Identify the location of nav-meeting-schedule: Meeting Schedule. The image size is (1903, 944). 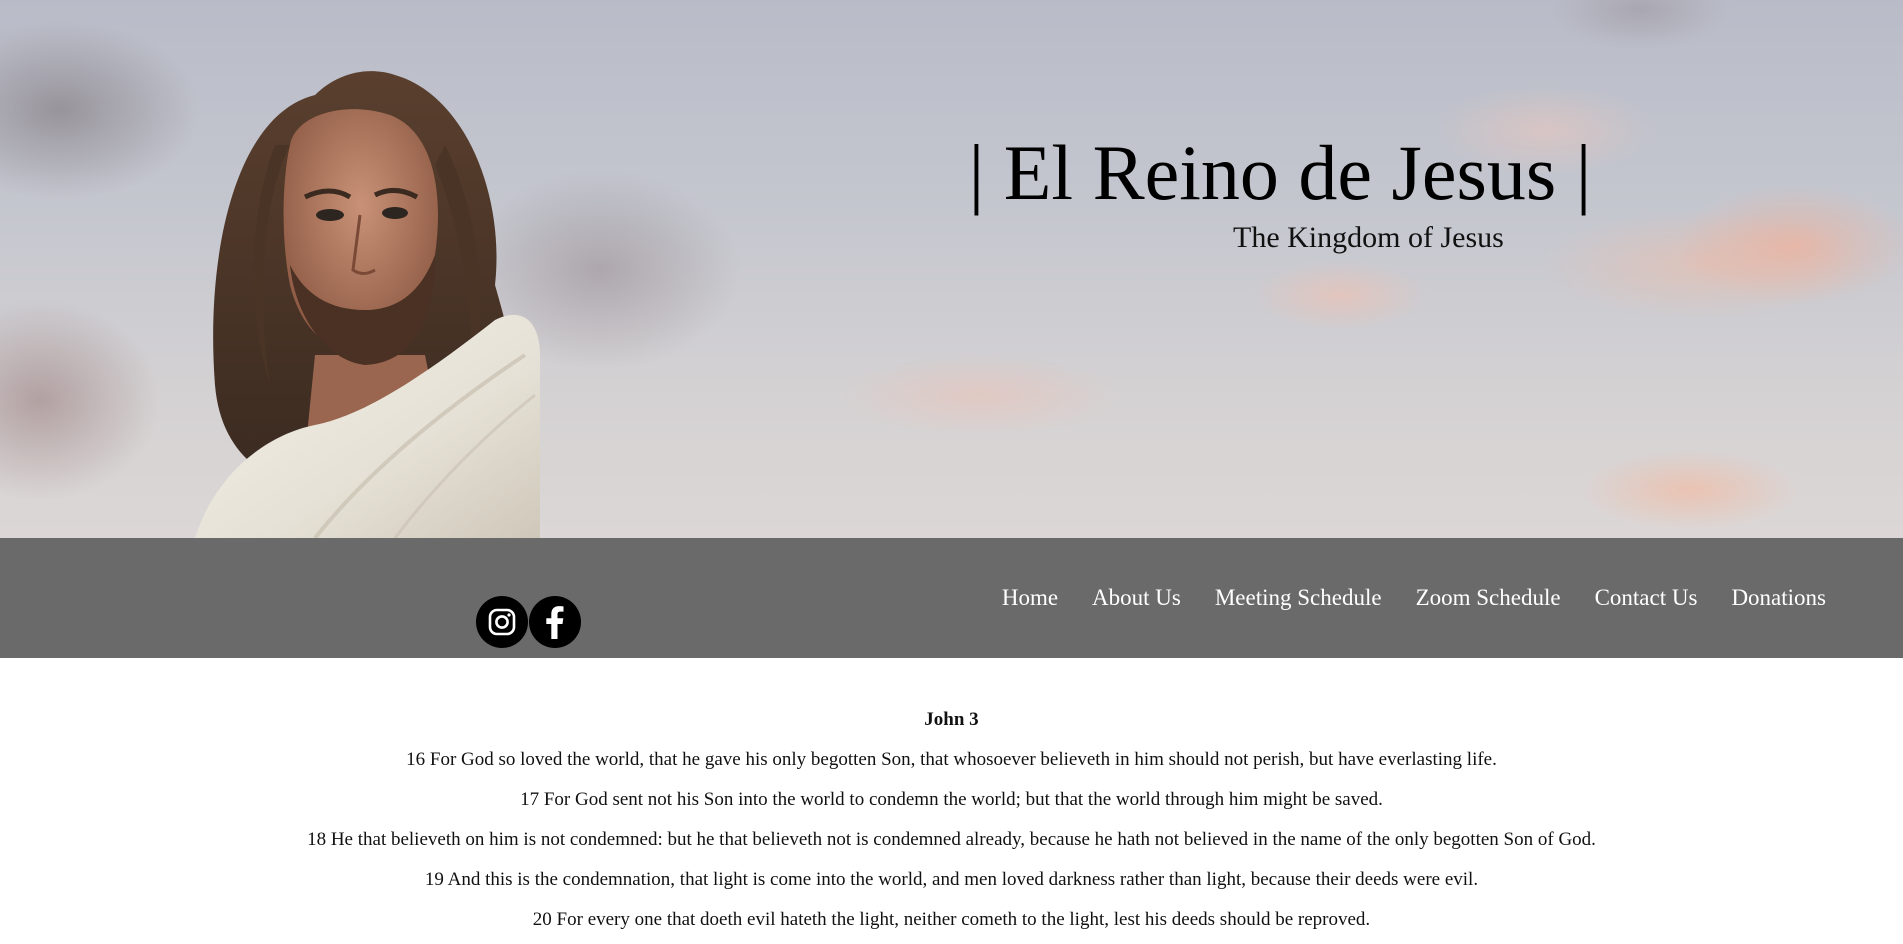
(1298, 598).